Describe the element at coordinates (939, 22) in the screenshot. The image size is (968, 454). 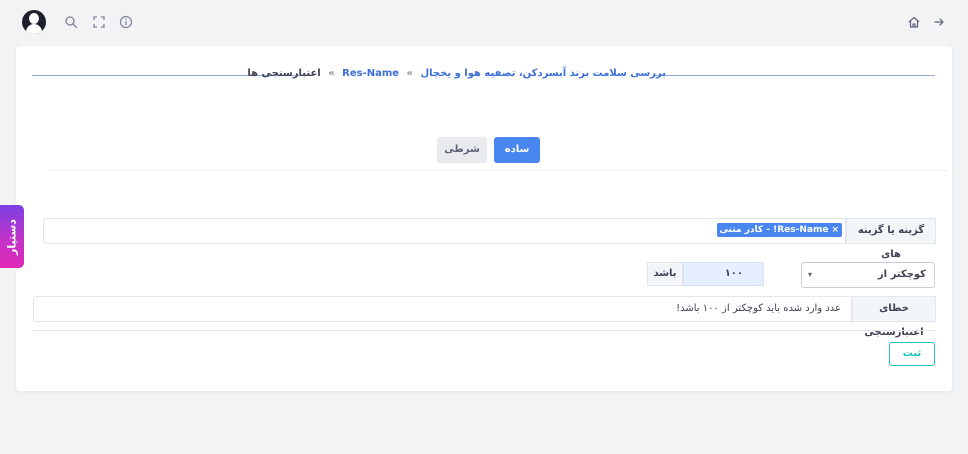
I see `arrow-right-icon` at that location.